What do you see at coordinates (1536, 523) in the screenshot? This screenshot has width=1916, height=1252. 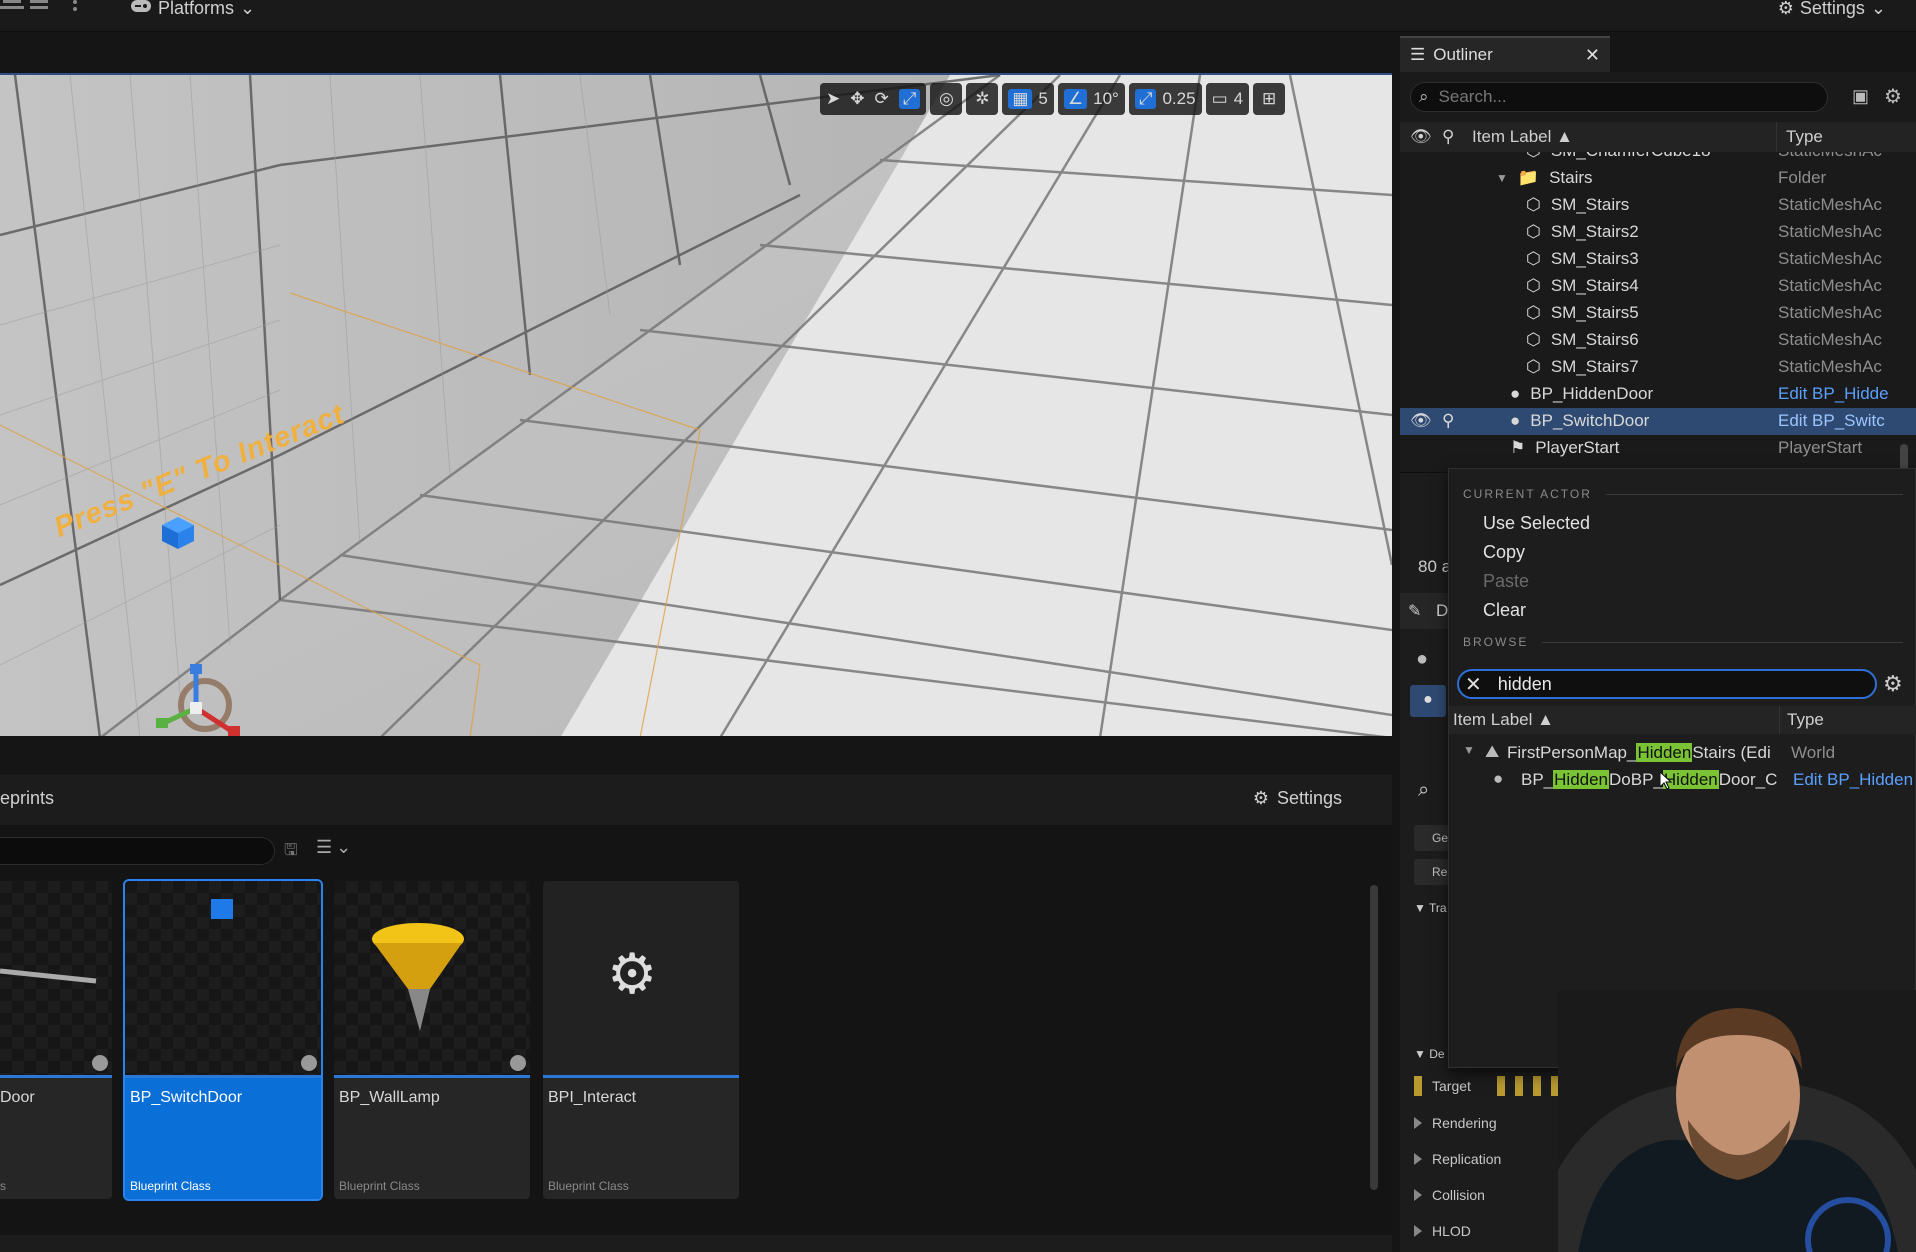 I see `use-selected-item: Use Selected` at bounding box center [1536, 523].